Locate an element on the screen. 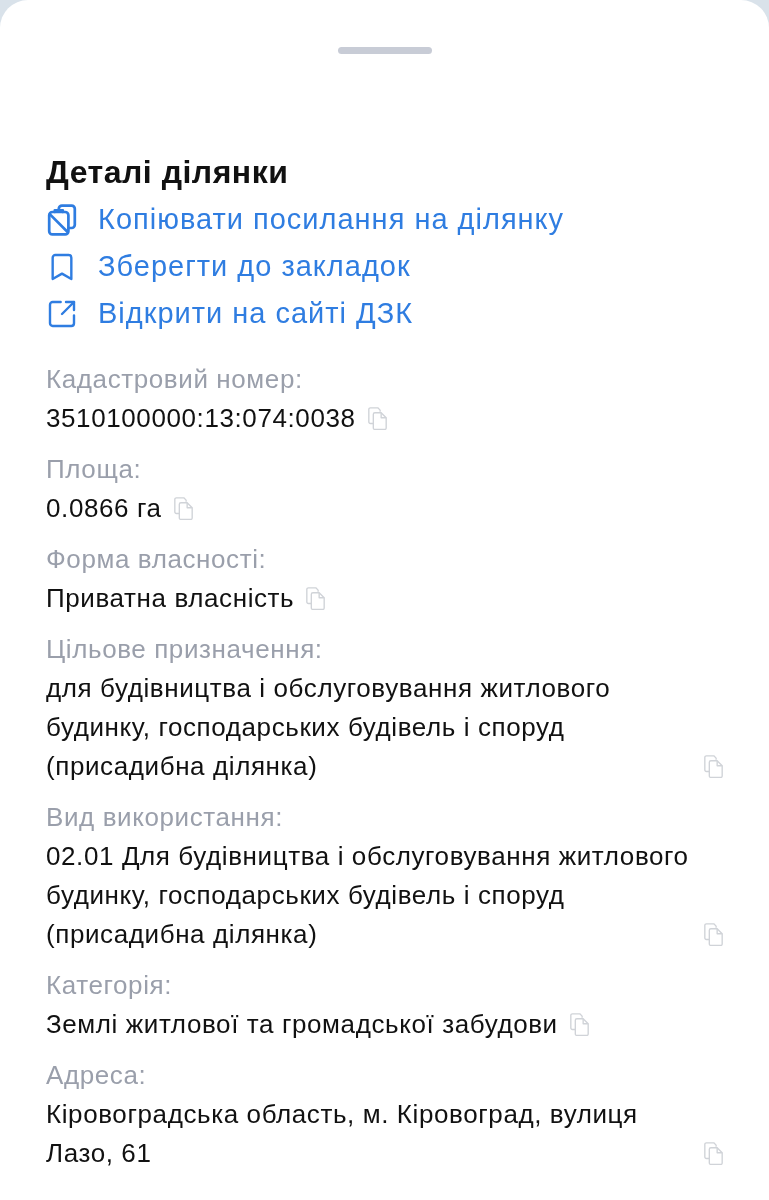 Image resolution: width=769 pixels, height=1200 pixels. field-label: Форма власності: is located at coordinates (156, 559).